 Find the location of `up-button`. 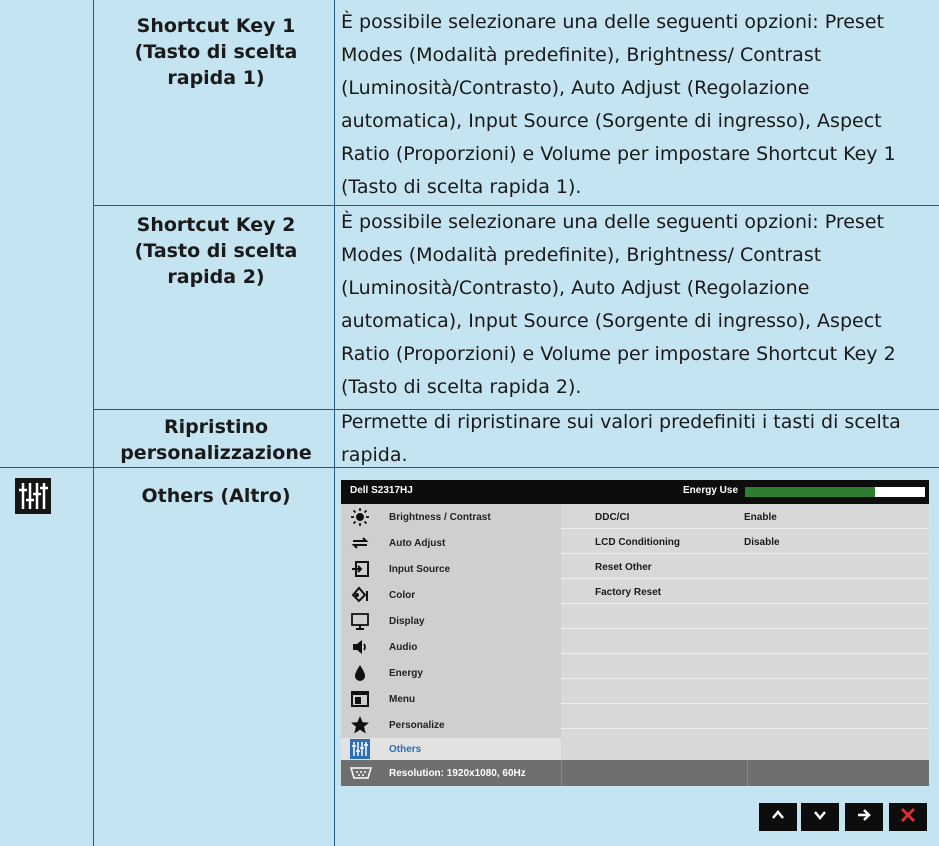

up-button is located at coordinates (778, 817).